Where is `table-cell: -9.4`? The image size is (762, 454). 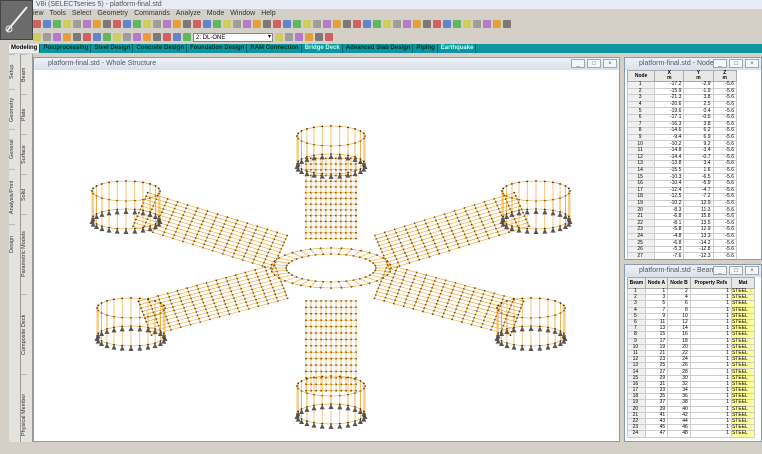 table-cell: -9.4 is located at coordinates (669, 137).